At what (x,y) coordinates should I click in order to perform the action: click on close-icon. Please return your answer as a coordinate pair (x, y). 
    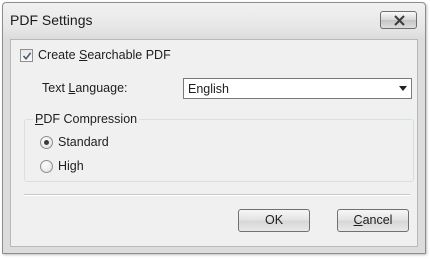
    Looking at the image, I should click on (399, 20).